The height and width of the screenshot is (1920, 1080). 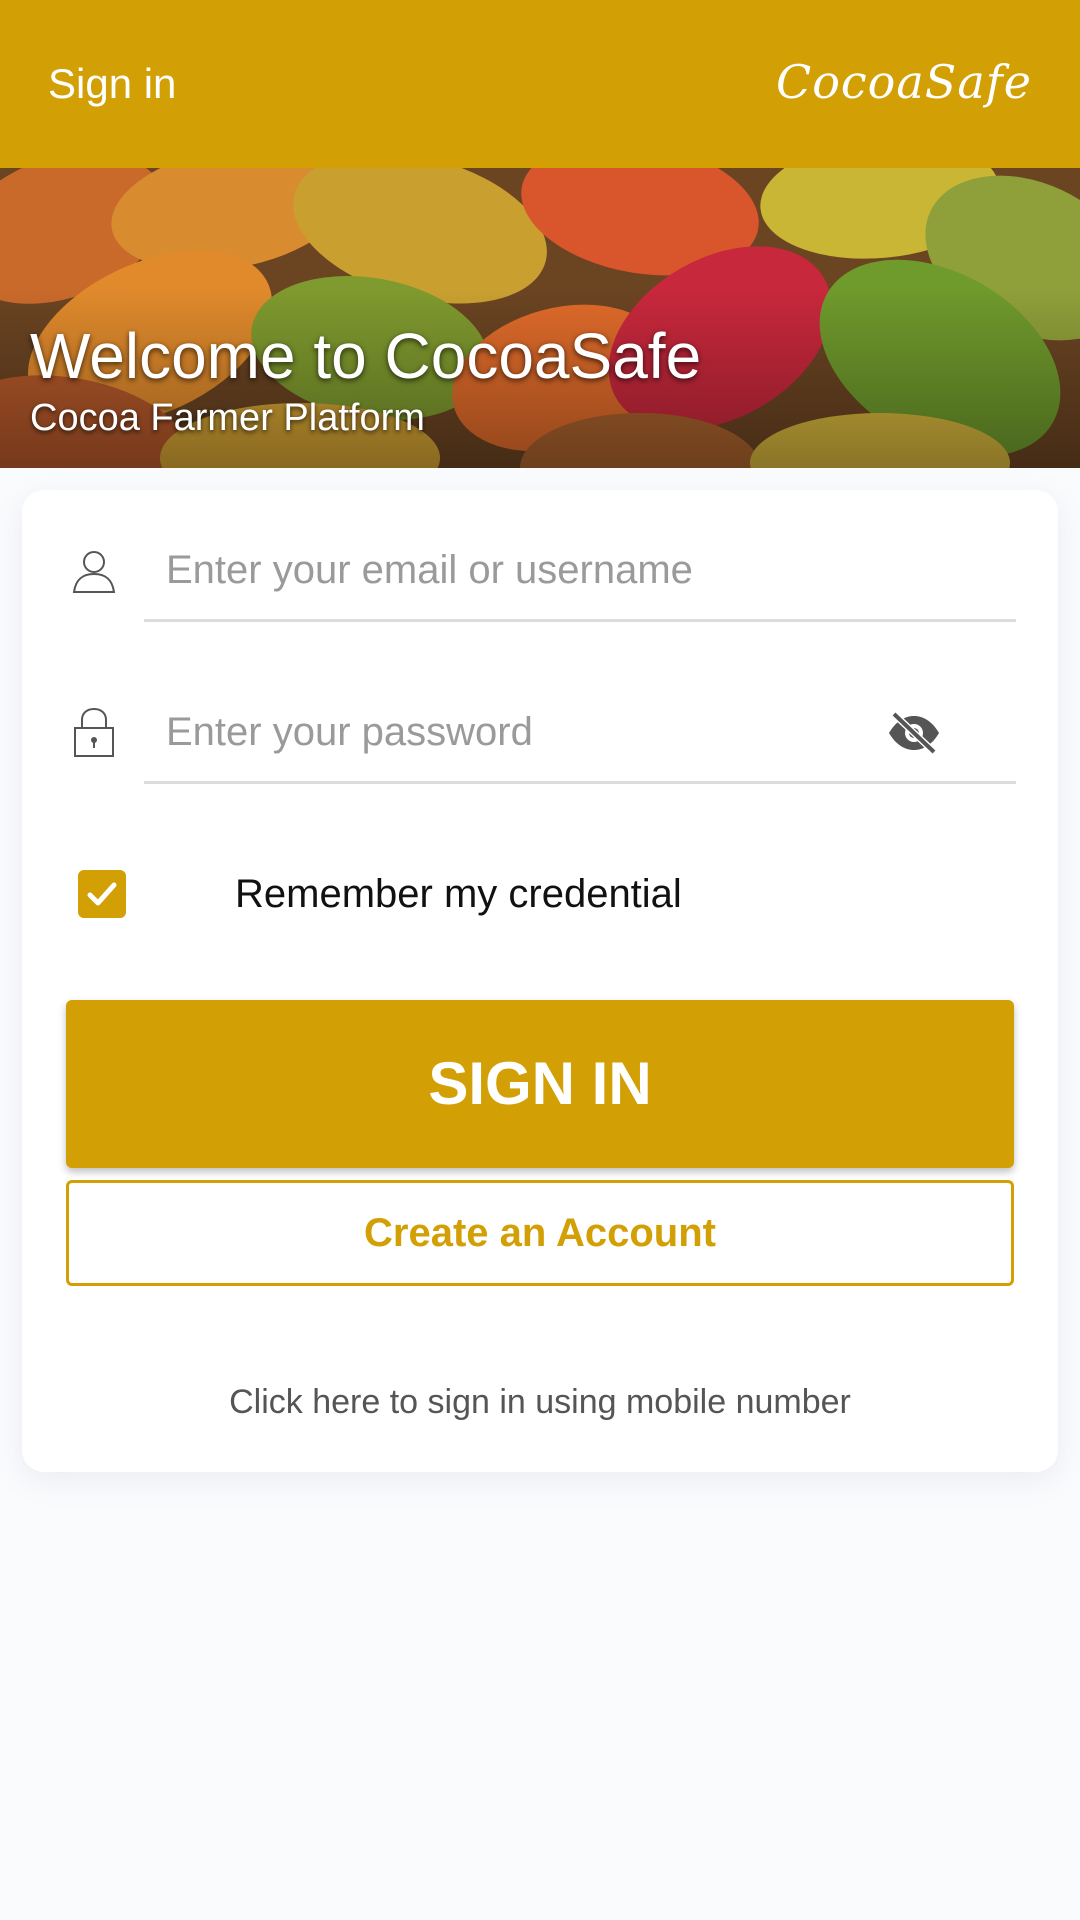 What do you see at coordinates (540, 1084) in the screenshot?
I see `sign-in-button: SIGN IN` at bounding box center [540, 1084].